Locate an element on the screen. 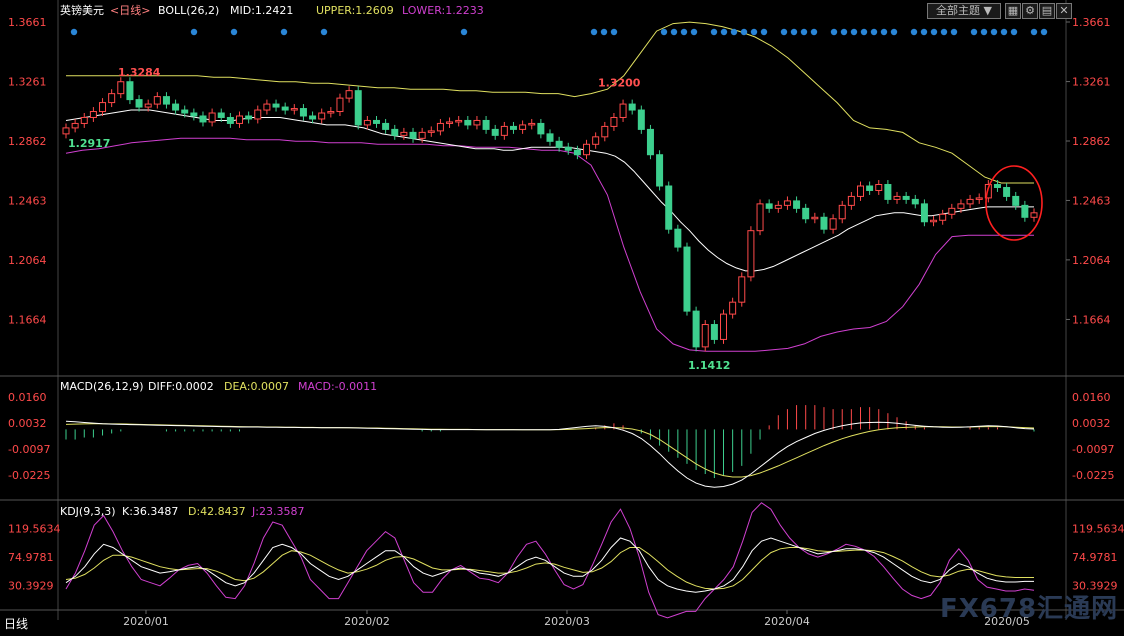 This screenshot has width=1124, height=636. boll-label: BOLL(26,2) is located at coordinates (188, 10).